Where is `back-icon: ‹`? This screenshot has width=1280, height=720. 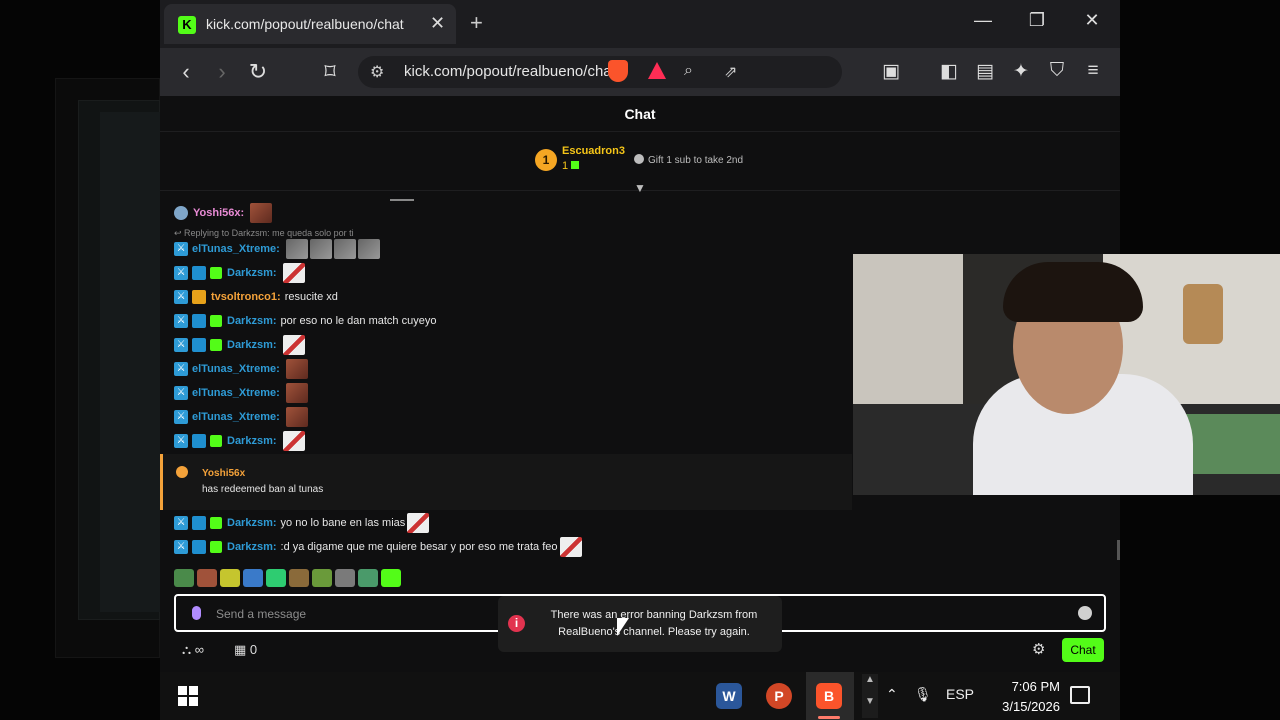 back-icon: ‹ is located at coordinates (186, 72).